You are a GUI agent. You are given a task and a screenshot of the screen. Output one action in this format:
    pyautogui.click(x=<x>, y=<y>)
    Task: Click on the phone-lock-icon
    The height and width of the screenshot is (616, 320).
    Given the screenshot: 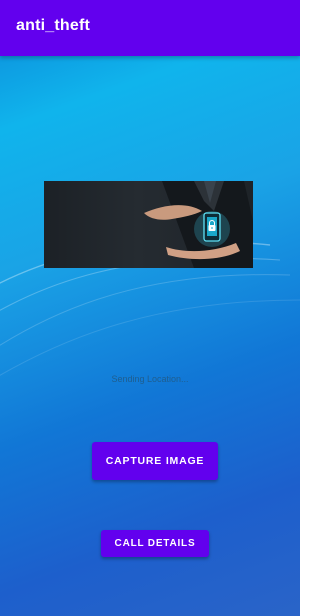 What is the action you would take?
    pyautogui.click(x=212, y=227)
    